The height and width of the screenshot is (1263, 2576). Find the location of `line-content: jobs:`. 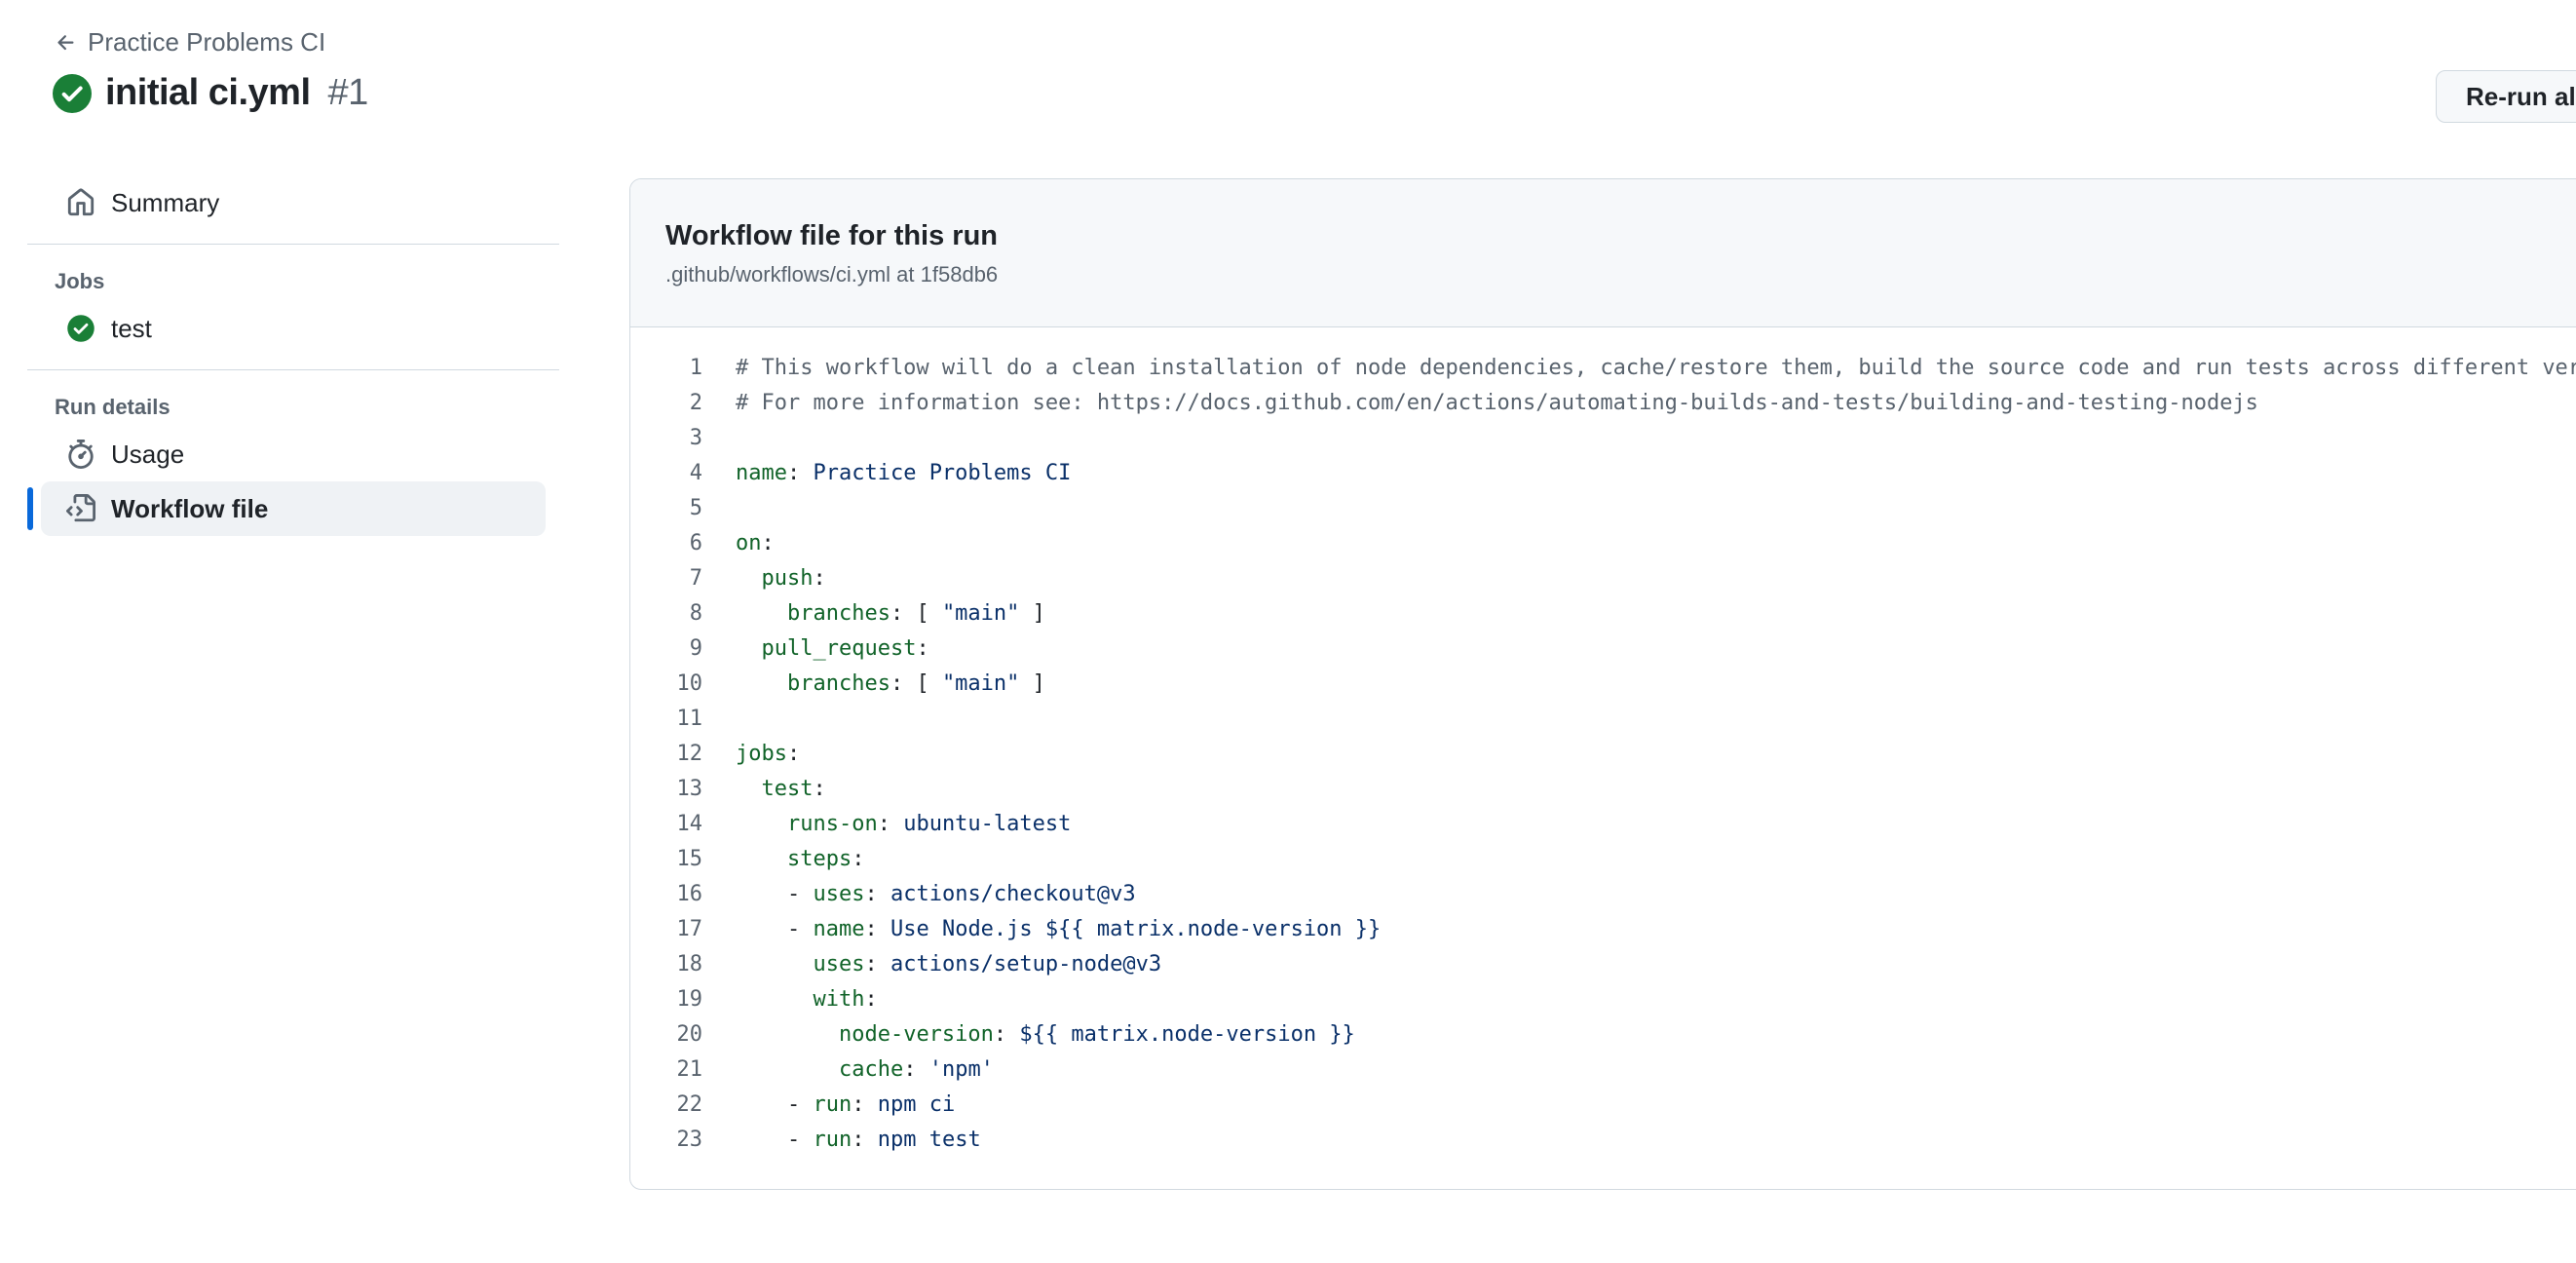

line-content: jobs: is located at coordinates (751, 755).